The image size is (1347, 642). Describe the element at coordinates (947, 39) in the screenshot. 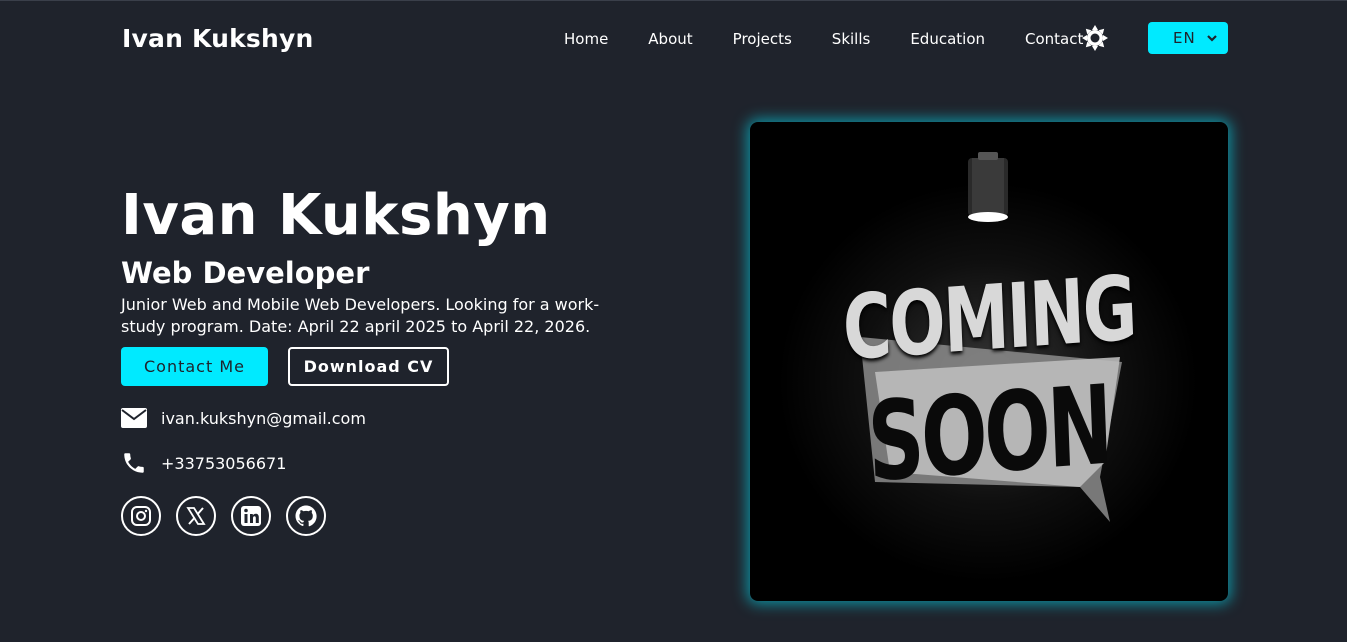

I see `nav-education: Education` at that location.